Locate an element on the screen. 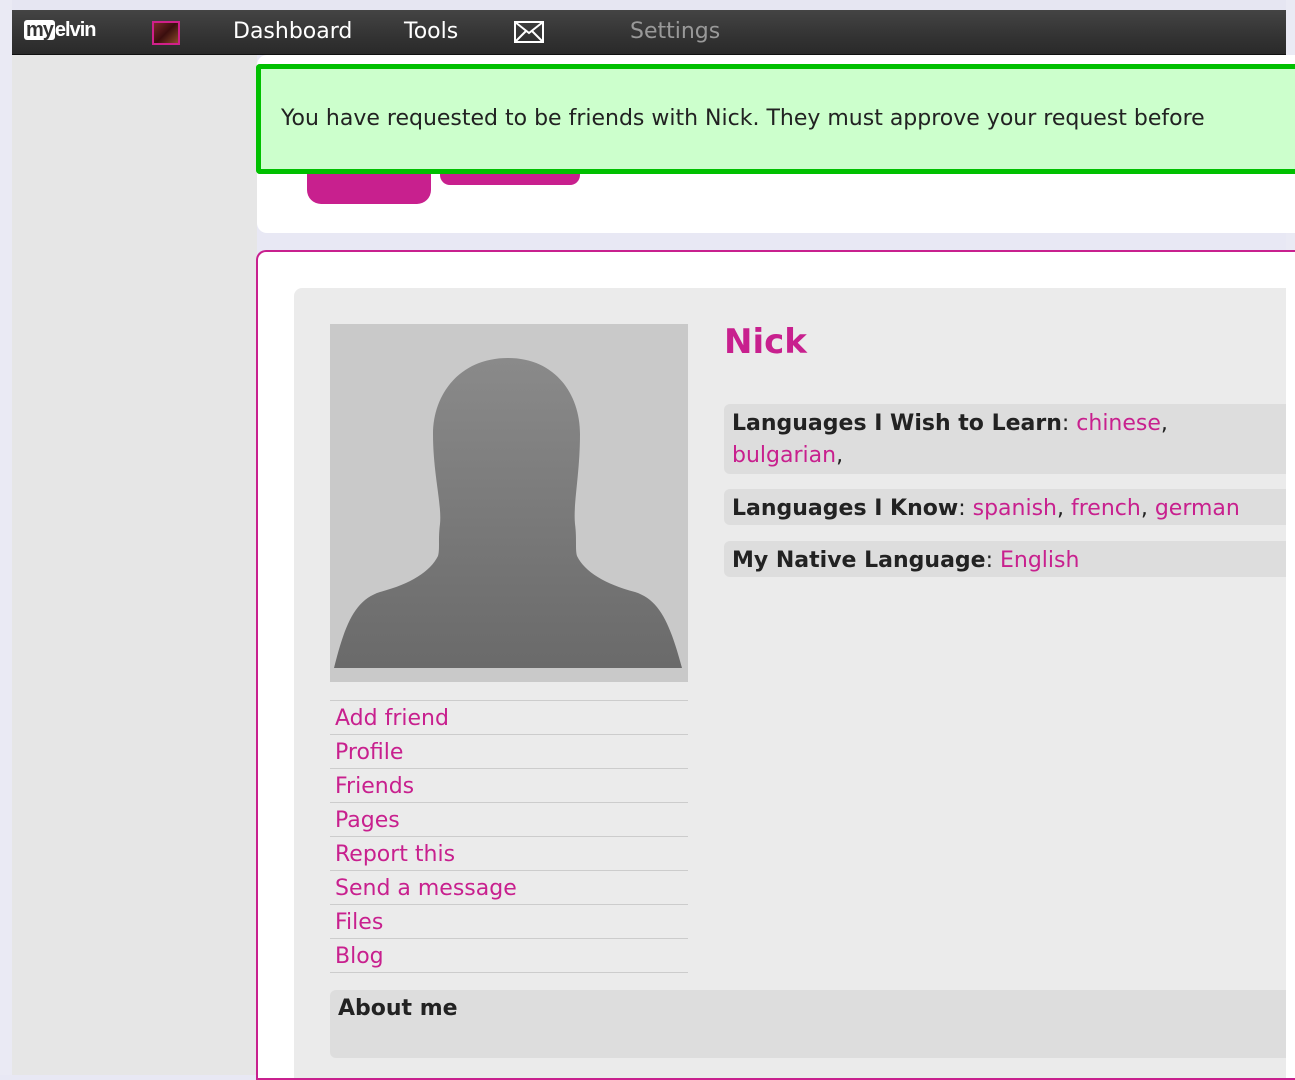 This screenshot has width=1295, height=1080. lang-link: german is located at coordinates (1197, 508).